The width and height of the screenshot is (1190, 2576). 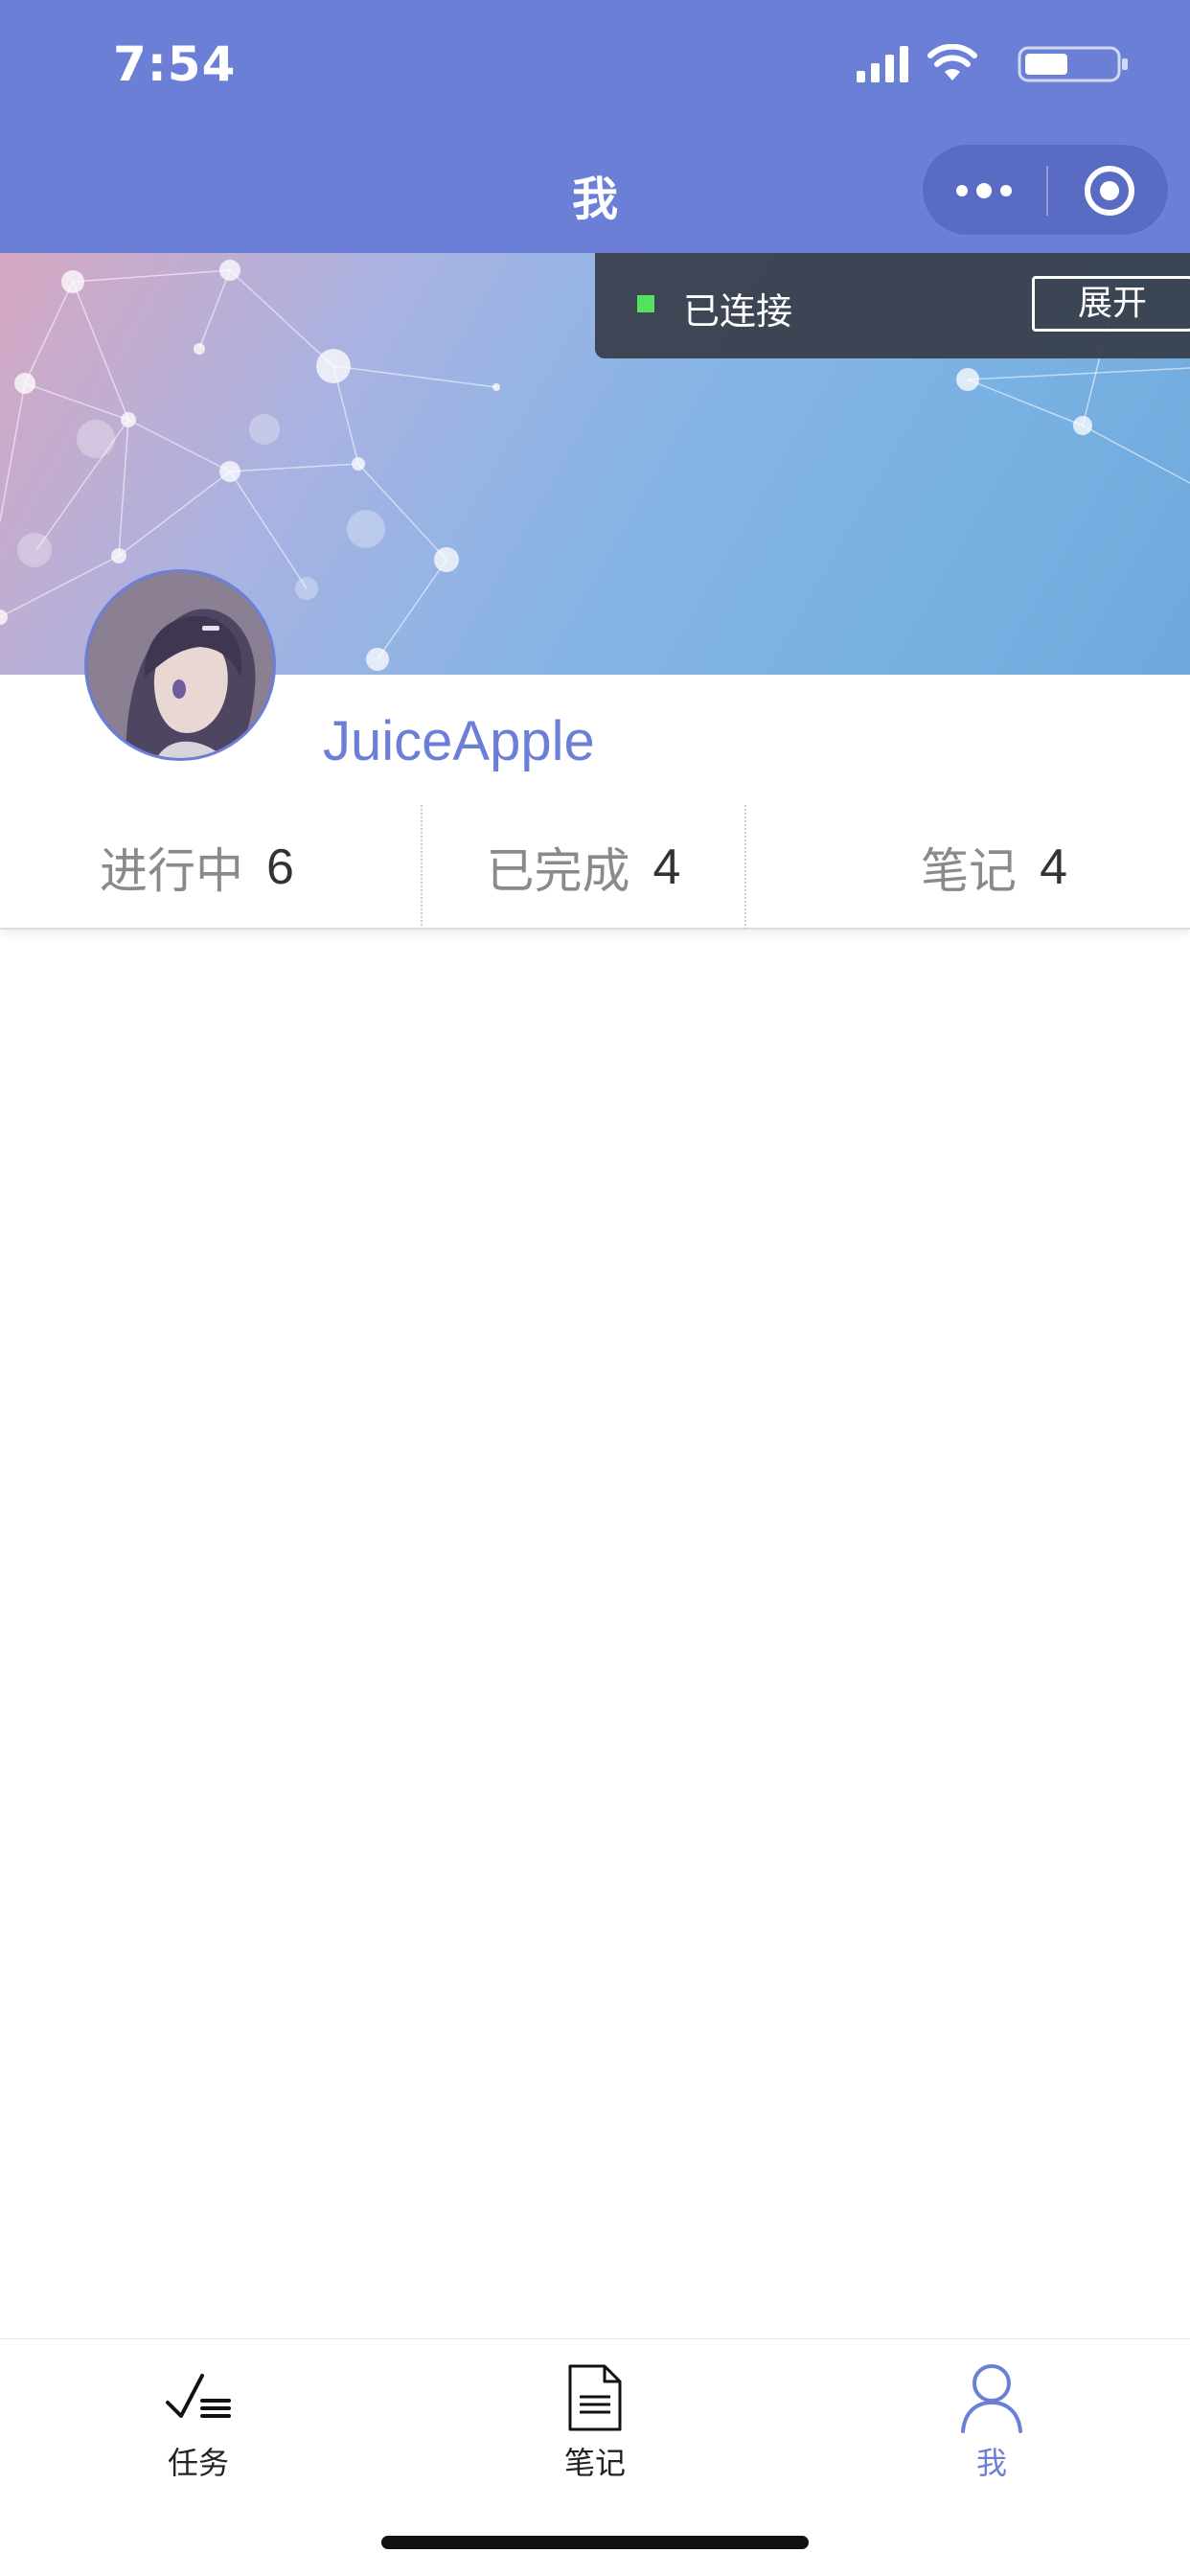 I want to click on close-button, so click(x=1109, y=191).